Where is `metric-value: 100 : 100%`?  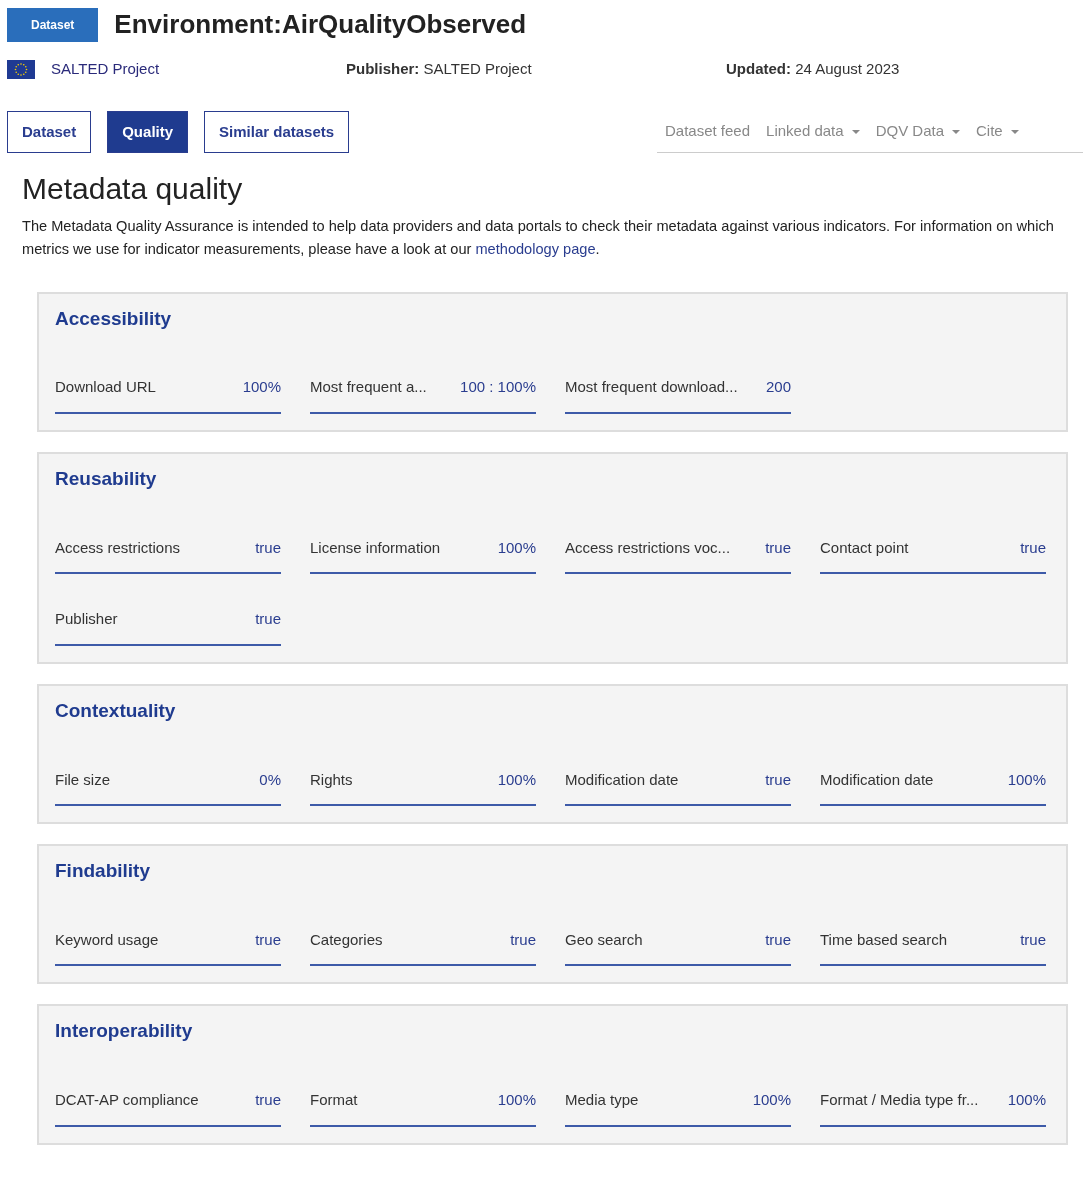 metric-value: 100 : 100% is located at coordinates (498, 387).